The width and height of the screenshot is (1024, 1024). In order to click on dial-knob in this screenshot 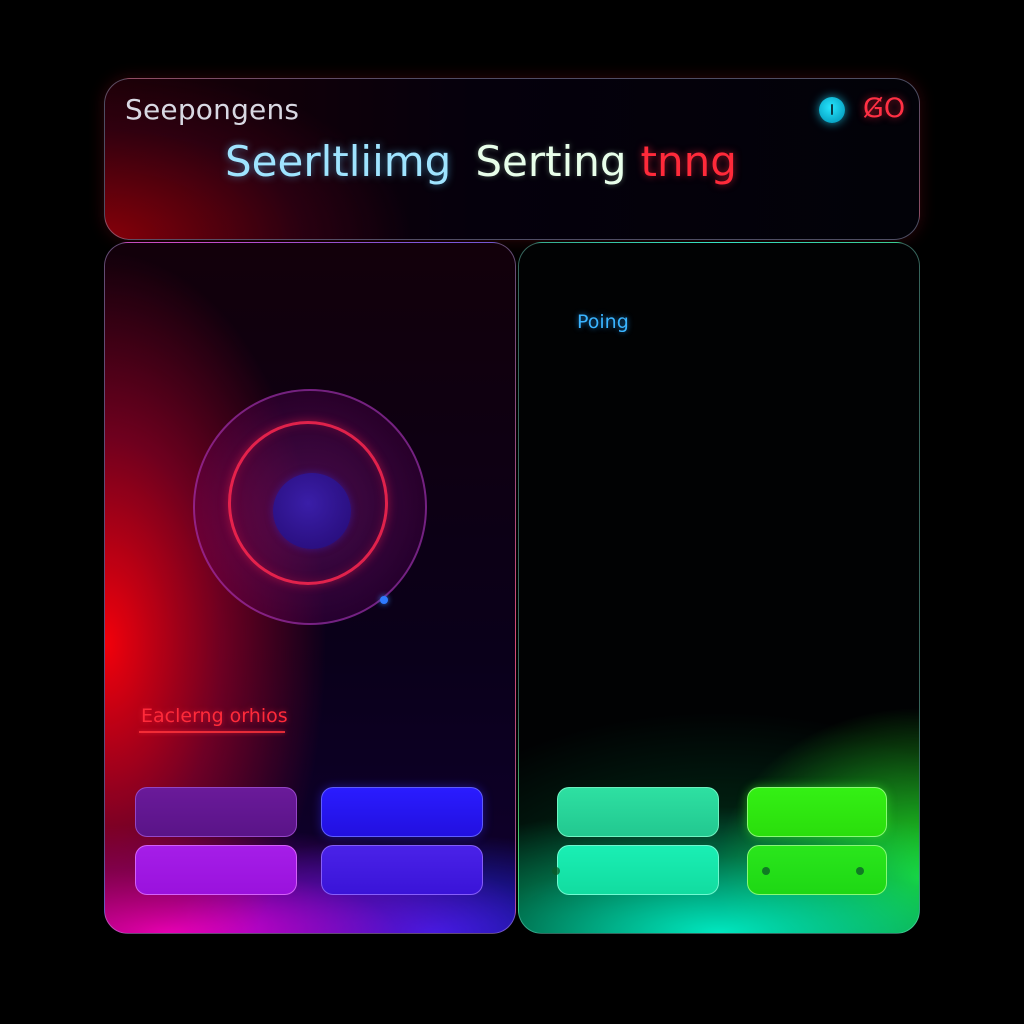, I will do `click(312, 511)`.